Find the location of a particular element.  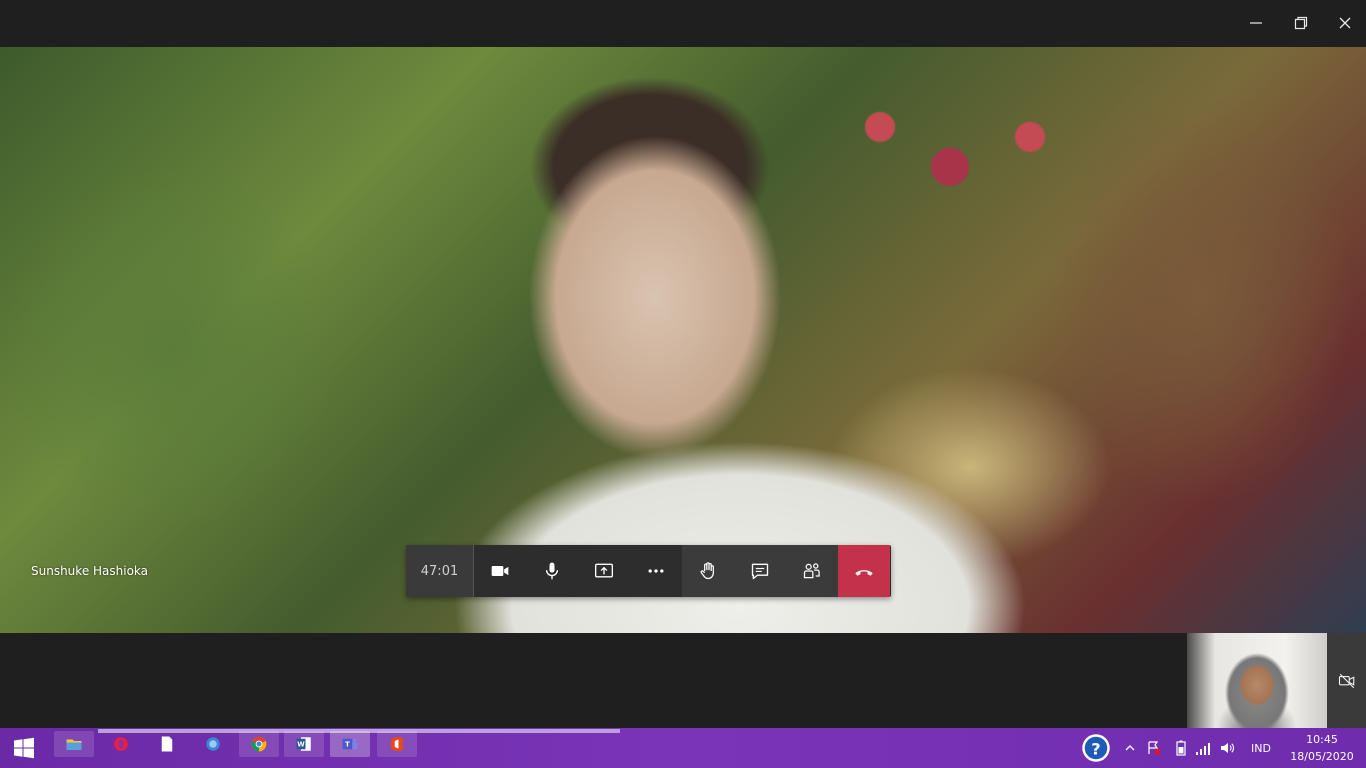

taskbar-clock: 10:45 18/05/2020 is located at coordinates (1322, 749).